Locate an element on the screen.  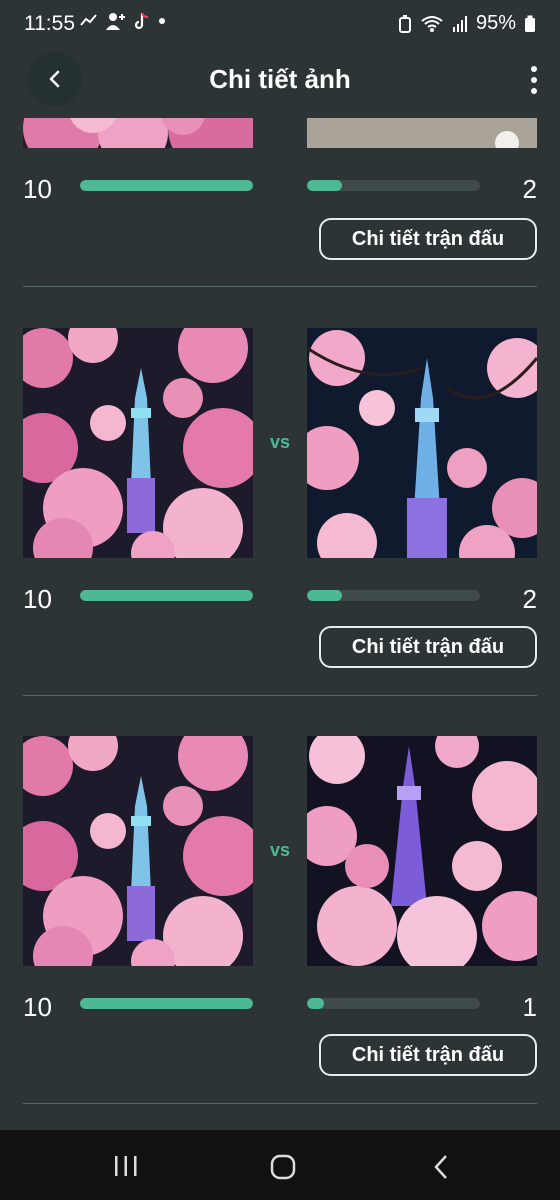
more-menu-button is located at coordinates (534, 80).